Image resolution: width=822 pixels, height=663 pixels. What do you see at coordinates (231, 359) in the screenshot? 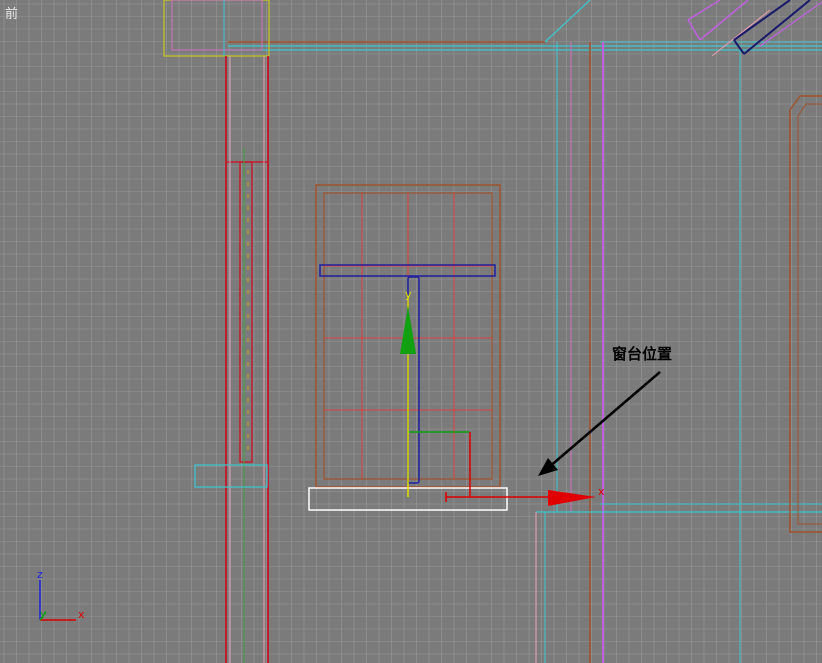
I see `left-wall-column` at bounding box center [231, 359].